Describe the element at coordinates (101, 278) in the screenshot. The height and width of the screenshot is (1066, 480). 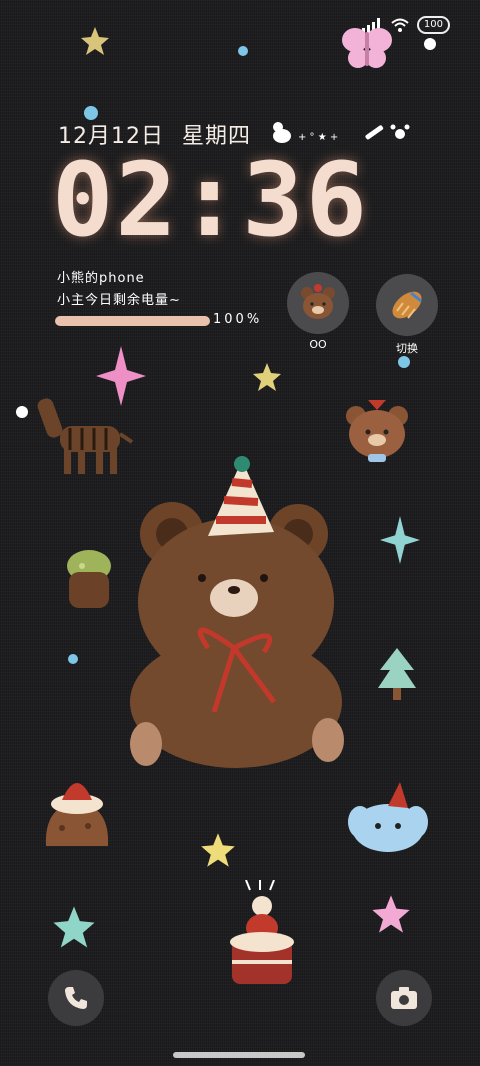
I see `device-name: 小熊的phone` at that location.